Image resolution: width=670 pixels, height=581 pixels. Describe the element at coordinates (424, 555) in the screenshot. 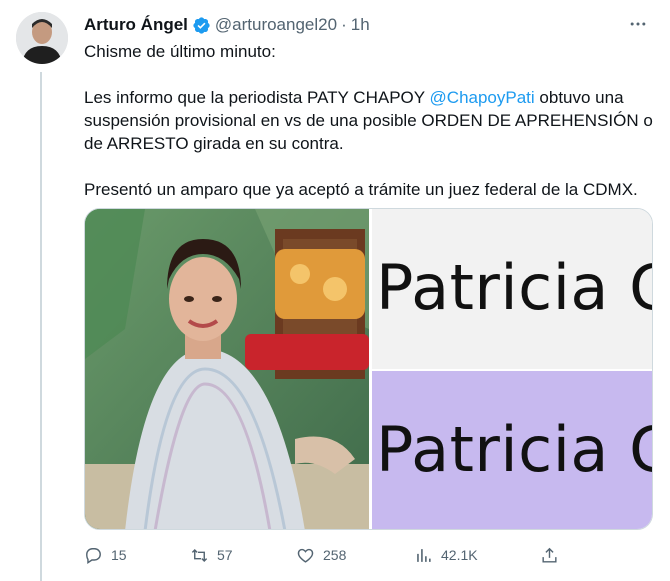

I see `views-icon` at that location.